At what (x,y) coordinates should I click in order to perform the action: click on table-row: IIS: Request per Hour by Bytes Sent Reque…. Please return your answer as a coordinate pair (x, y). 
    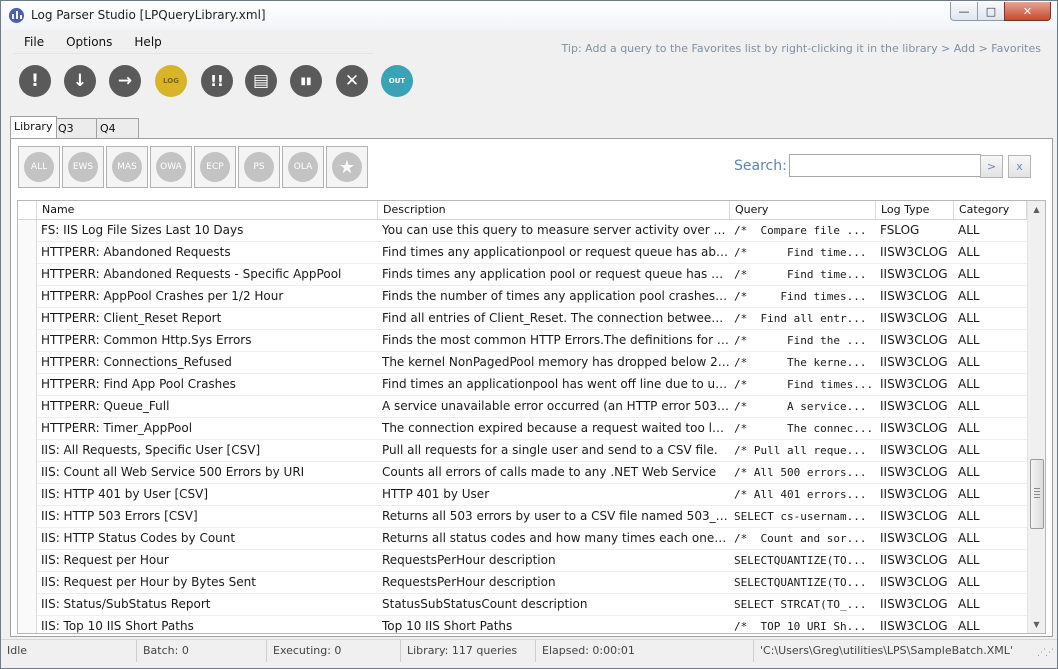
    Looking at the image, I should click on (522, 583).